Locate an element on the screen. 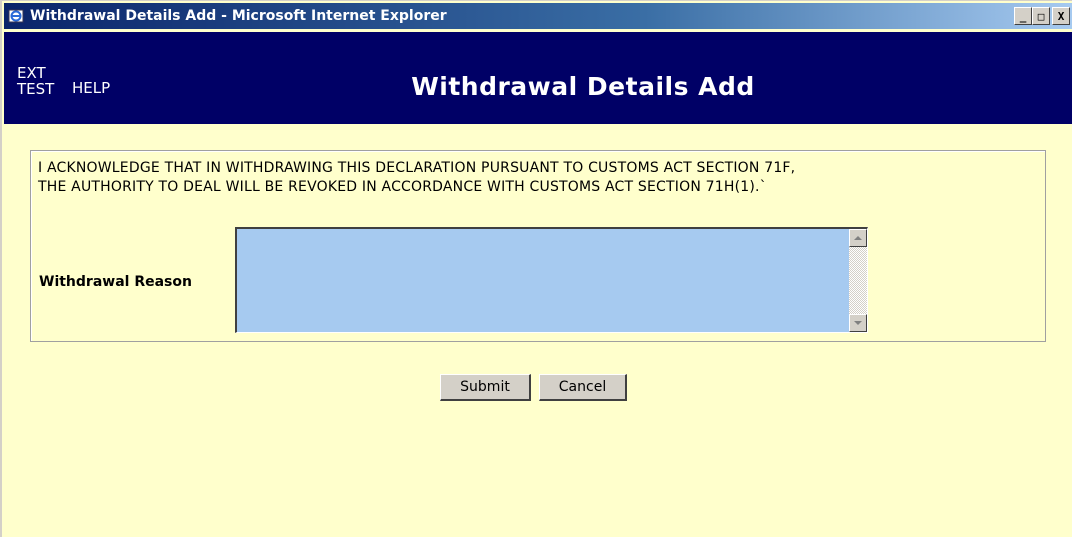 The width and height of the screenshot is (1074, 539). form-actions: Submit Cancel is located at coordinates (533, 387).